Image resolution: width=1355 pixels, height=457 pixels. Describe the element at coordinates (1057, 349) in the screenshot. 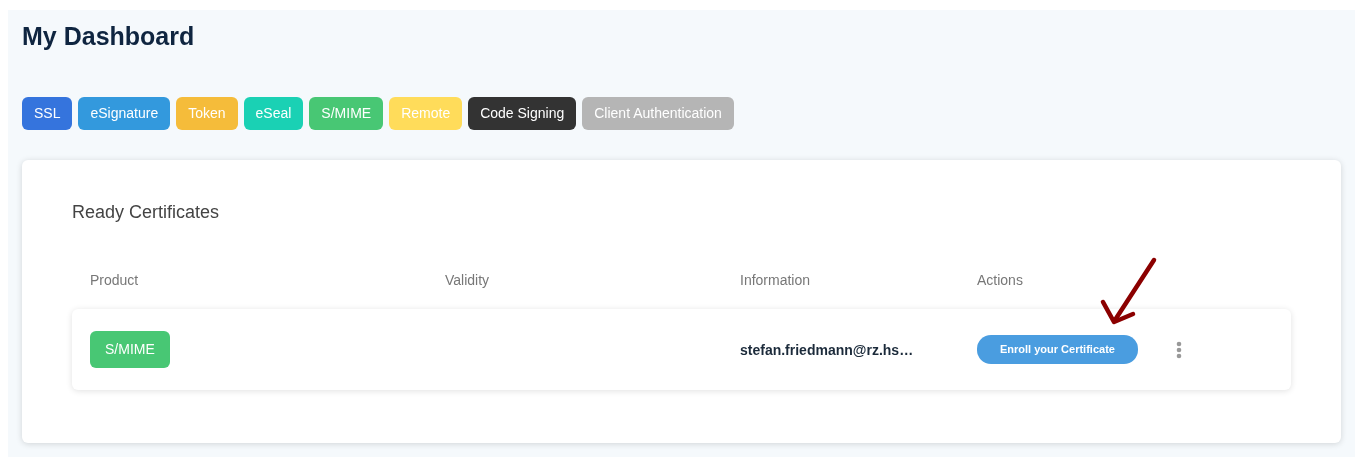

I see `enroll-button: Enroll your Certificate` at that location.